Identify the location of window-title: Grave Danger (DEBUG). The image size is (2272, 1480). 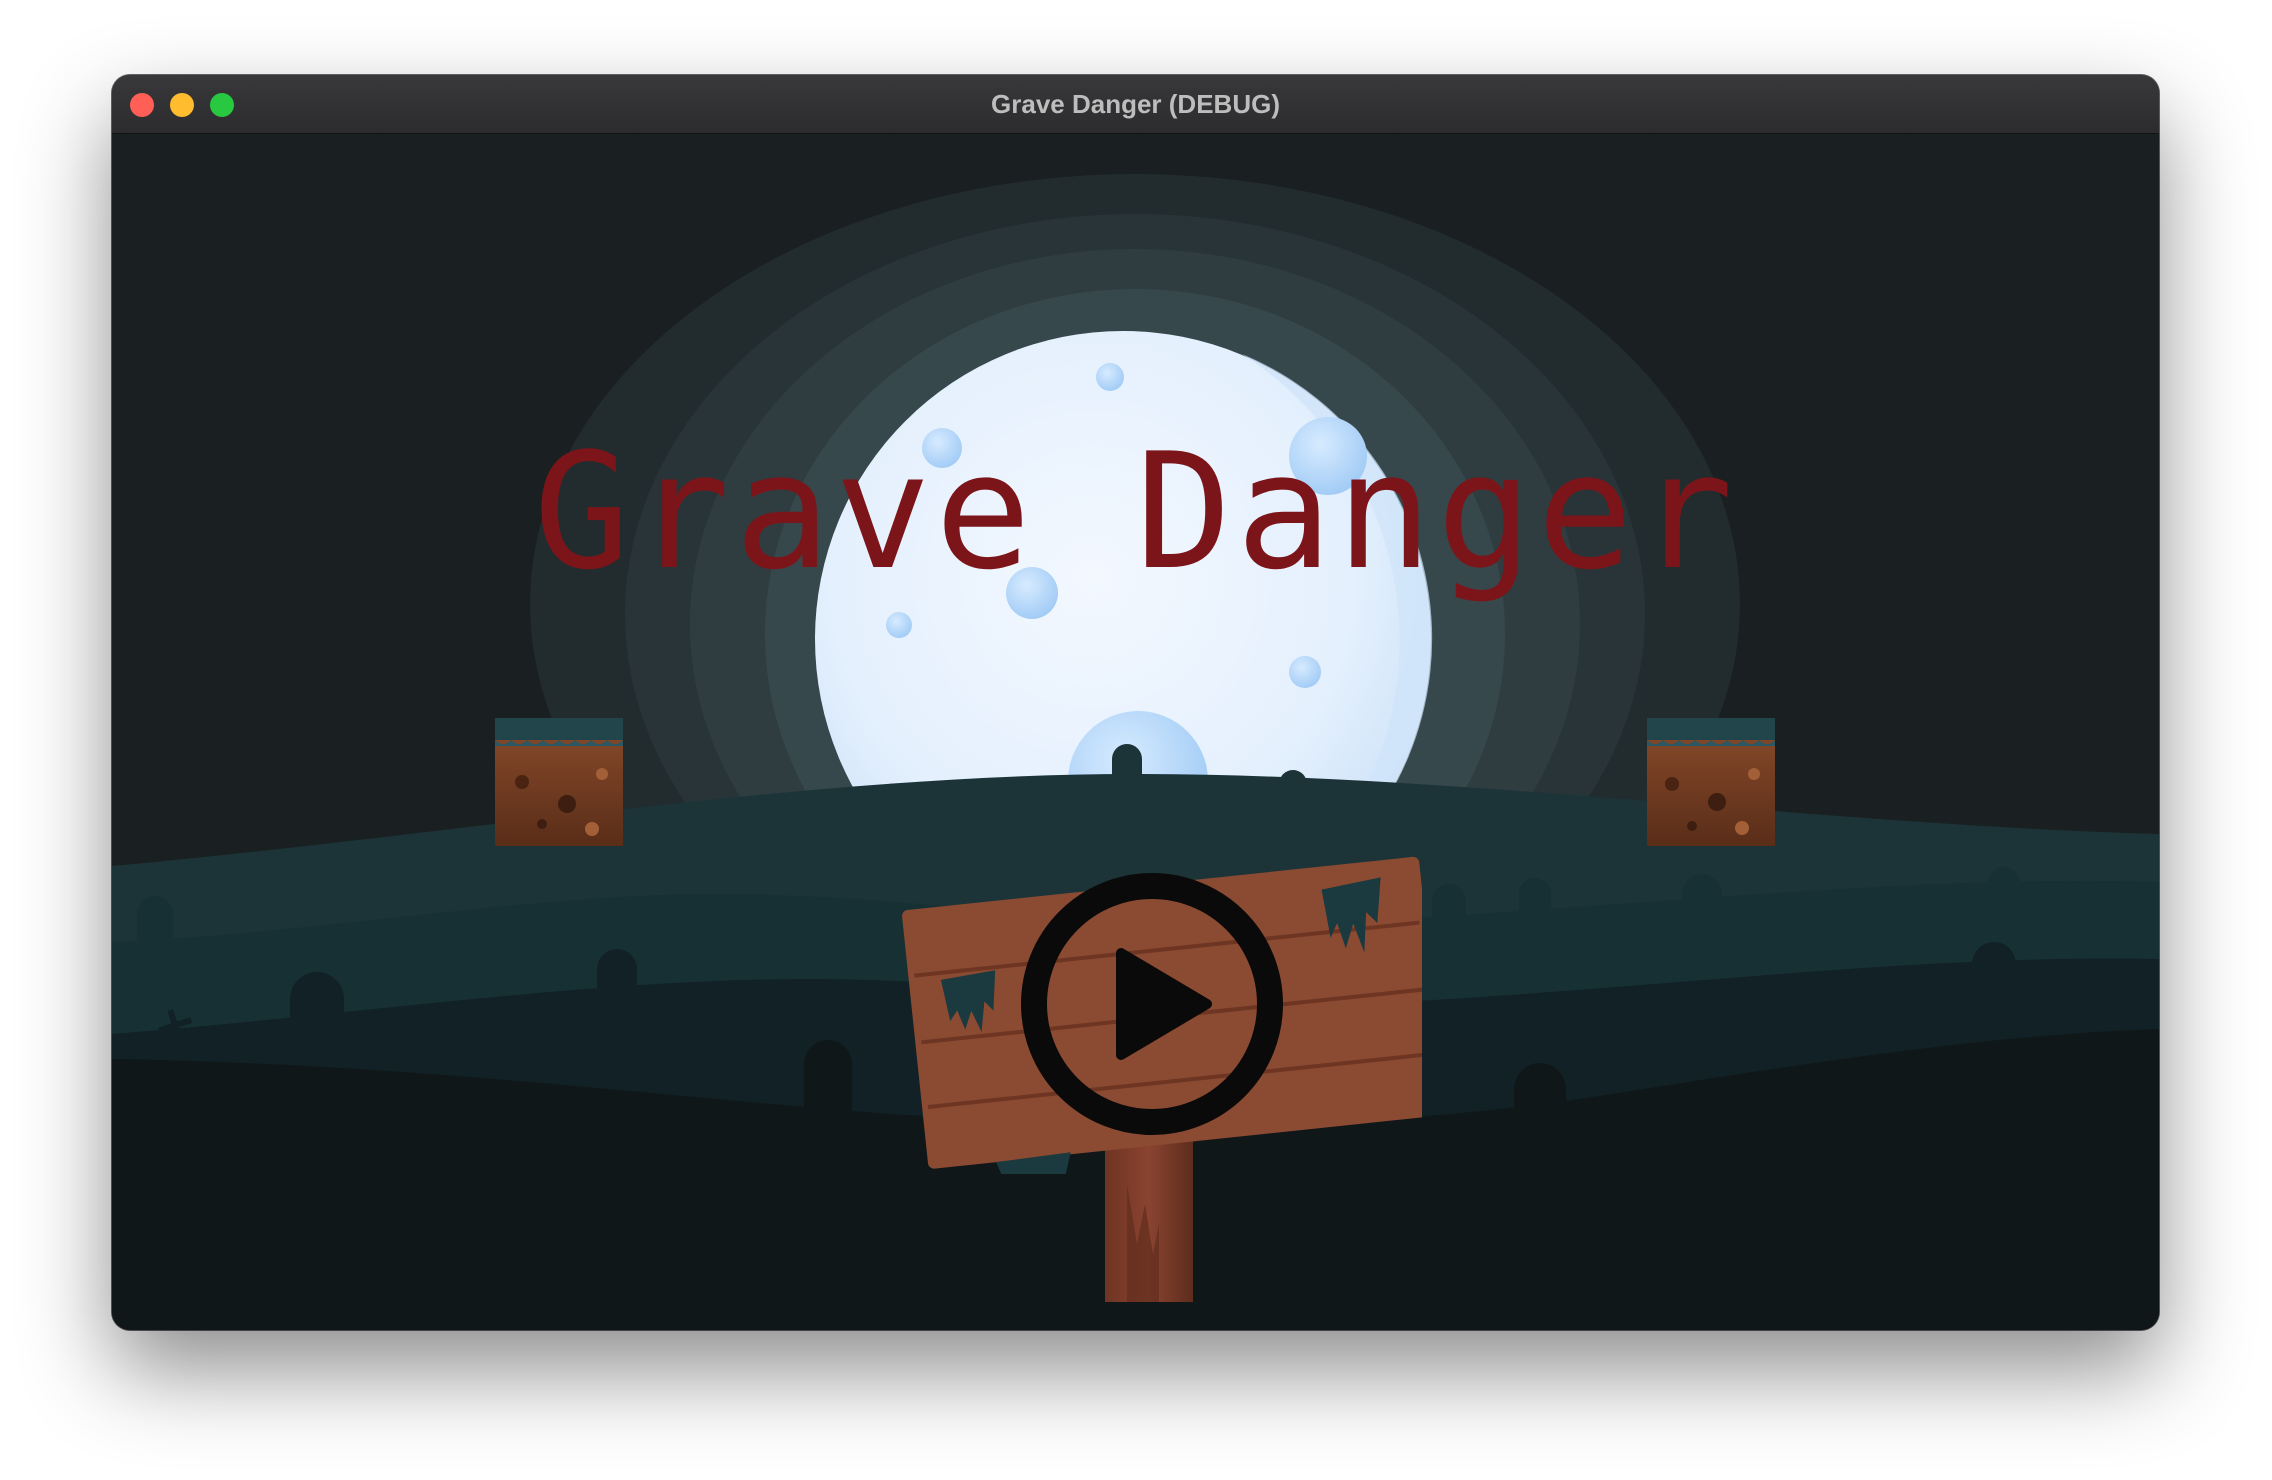
(1135, 104).